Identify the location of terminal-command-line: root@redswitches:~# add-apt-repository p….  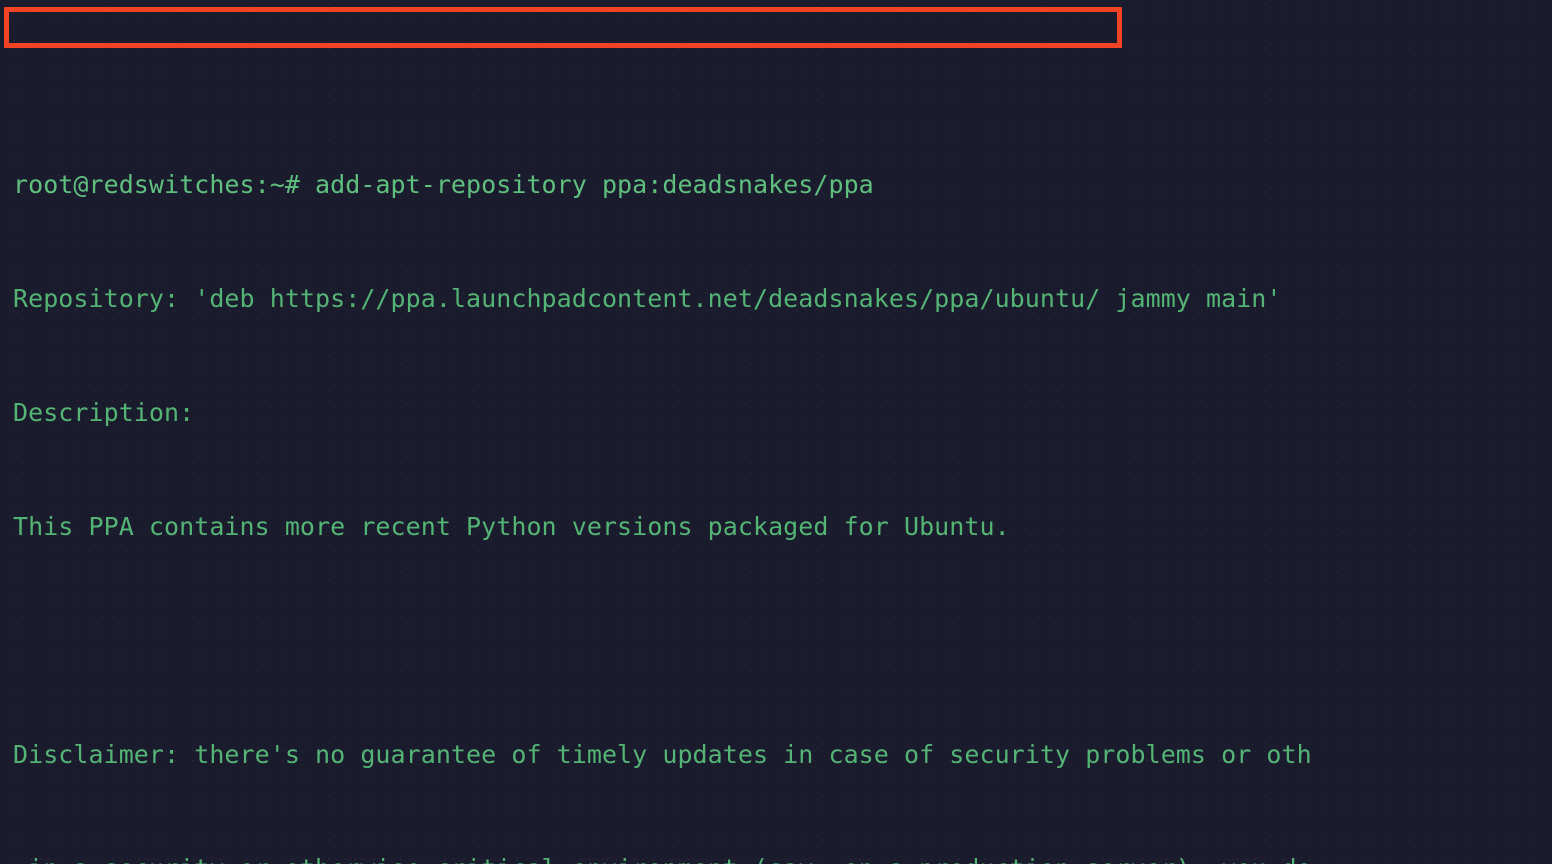
(776, 185).